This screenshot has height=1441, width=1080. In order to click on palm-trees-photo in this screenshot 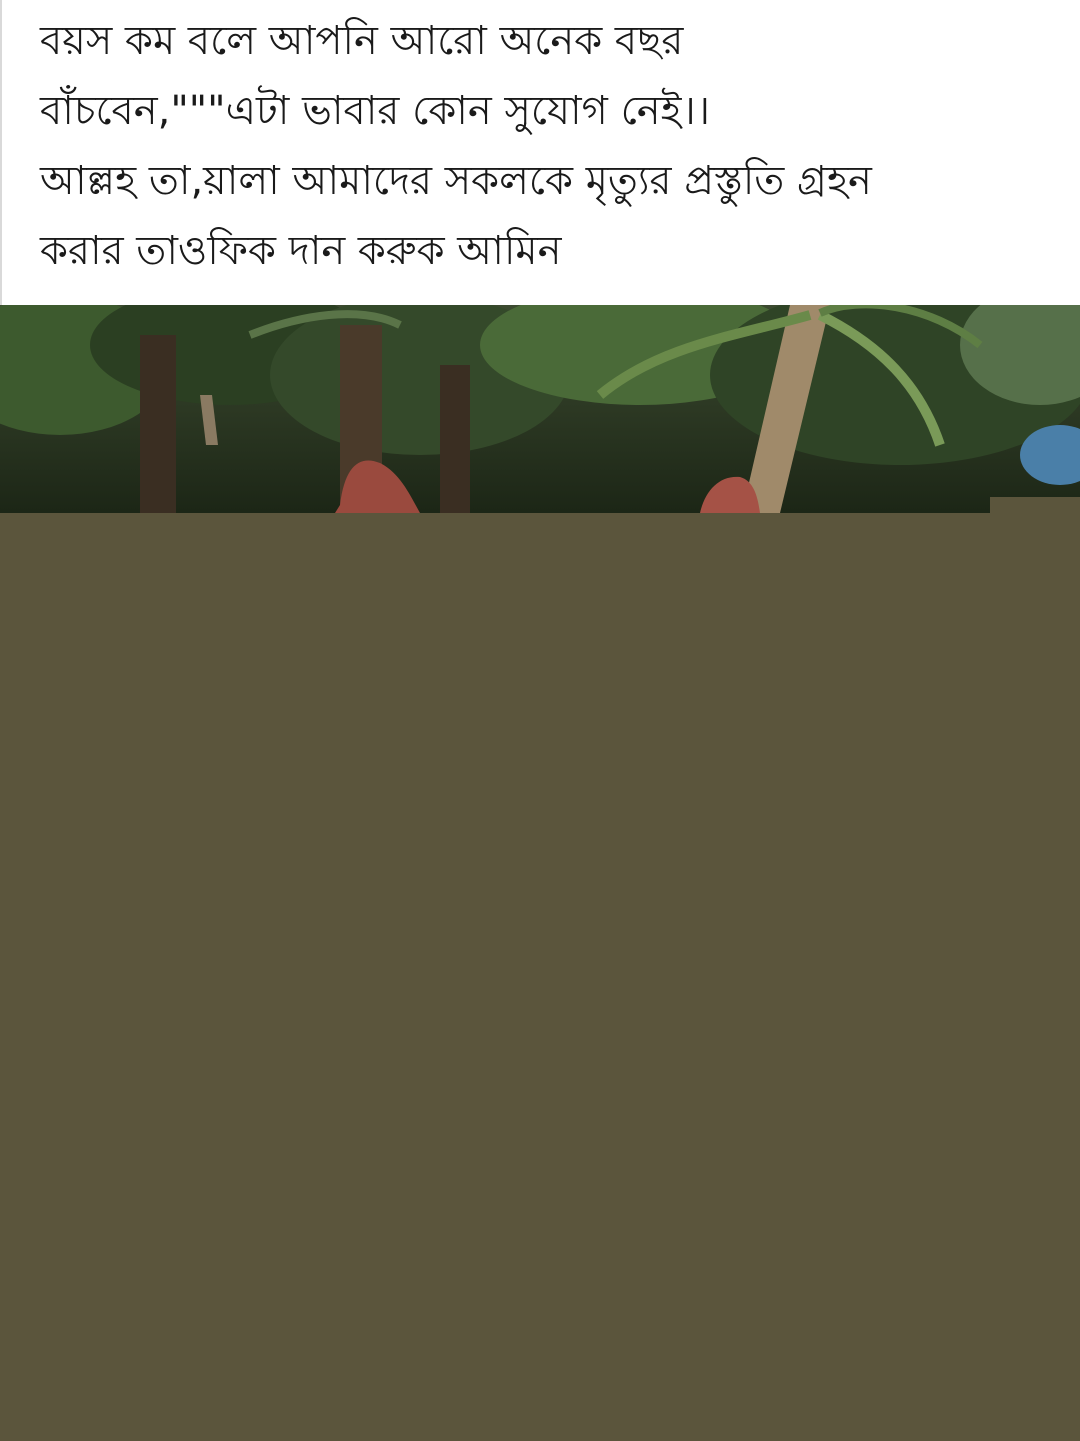, I will do `click(540, 409)`.